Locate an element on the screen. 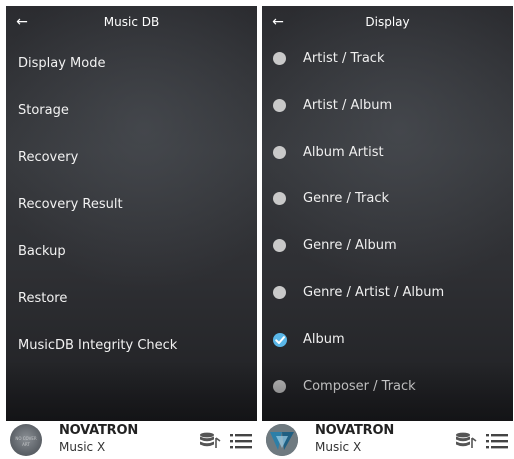 This screenshot has height=459, width=514. page-title: Music DB is located at coordinates (131, 22).